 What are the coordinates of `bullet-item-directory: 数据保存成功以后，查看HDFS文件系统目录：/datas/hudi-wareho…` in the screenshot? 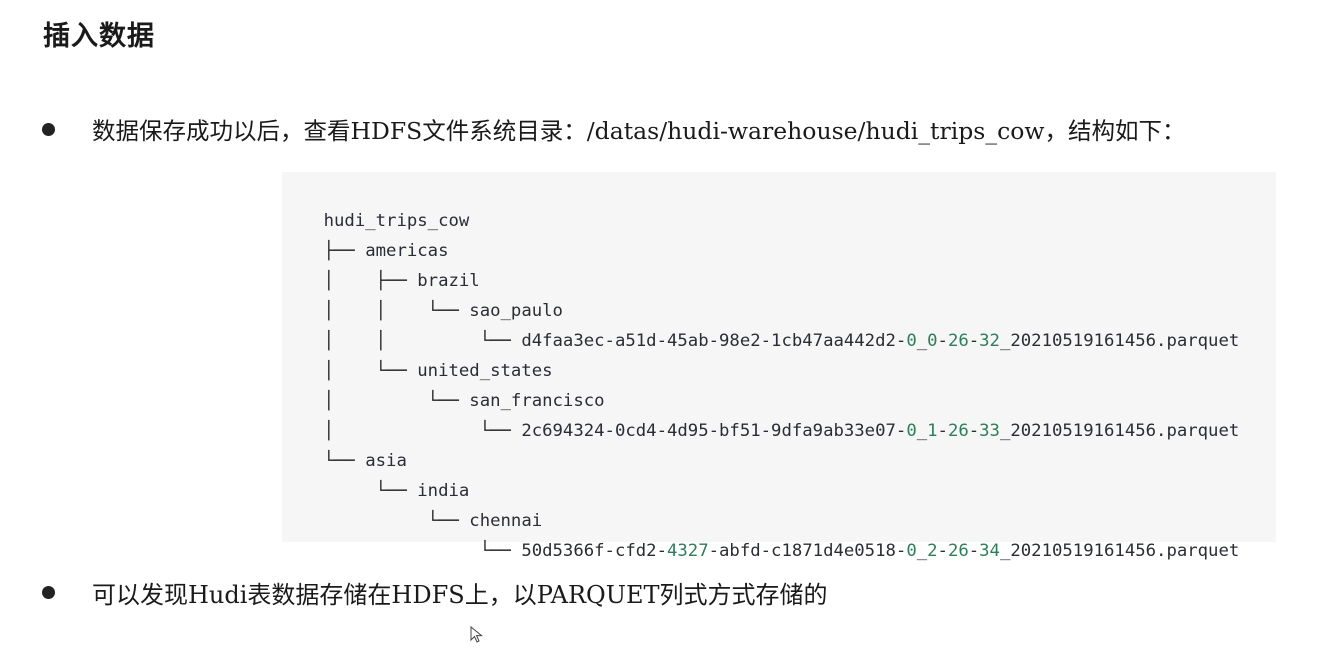 It's located at (614, 129).